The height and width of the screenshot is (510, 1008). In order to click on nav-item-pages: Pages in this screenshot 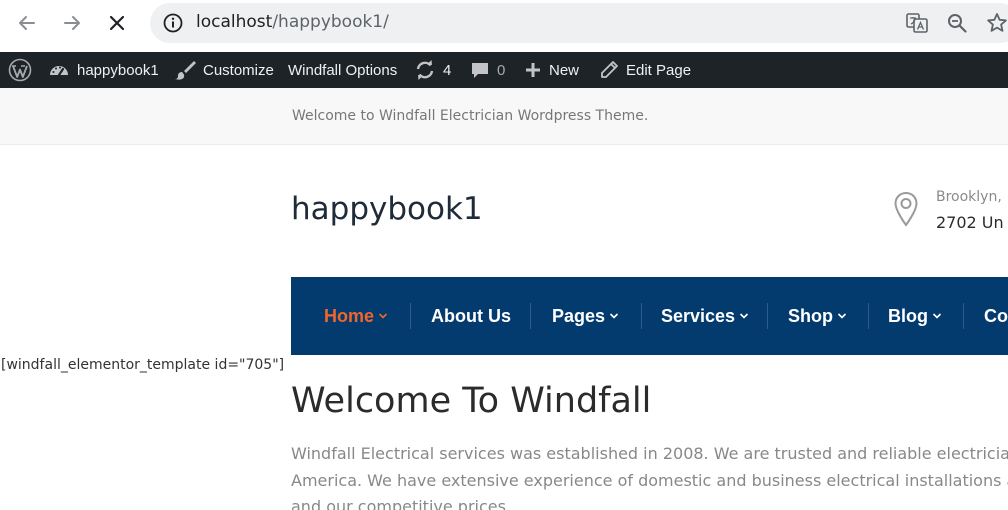, I will do `click(585, 316)`.